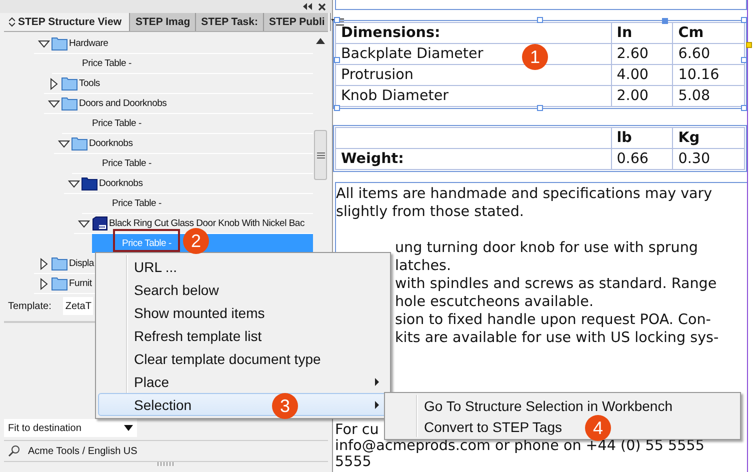 Image resolution: width=755 pixels, height=472 pixels. What do you see at coordinates (533, 405) in the screenshot?
I see `menu-item: Go To Structure Selection in Workbench` at bounding box center [533, 405].